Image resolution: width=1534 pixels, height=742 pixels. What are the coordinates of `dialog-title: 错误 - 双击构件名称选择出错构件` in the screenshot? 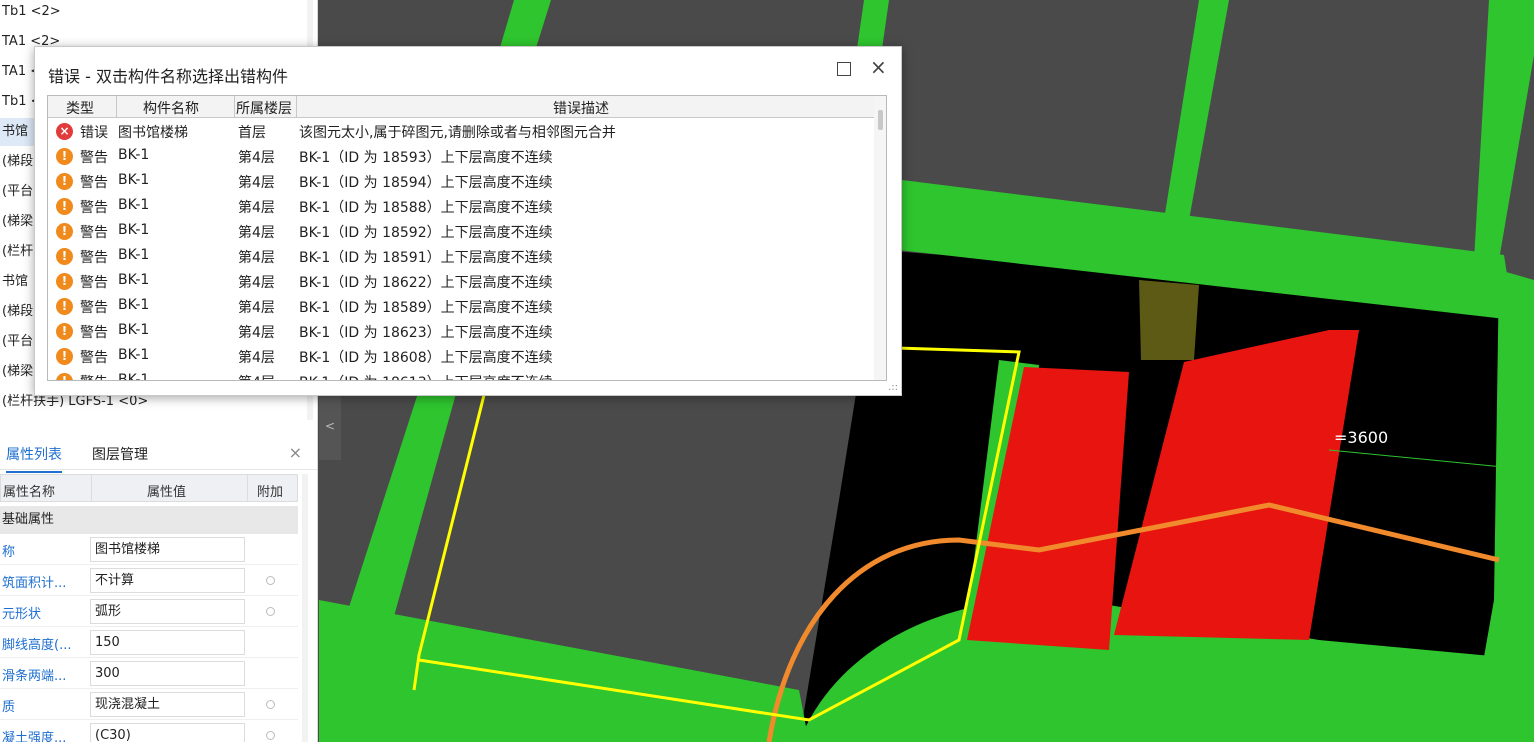 It's located at (168, 76).